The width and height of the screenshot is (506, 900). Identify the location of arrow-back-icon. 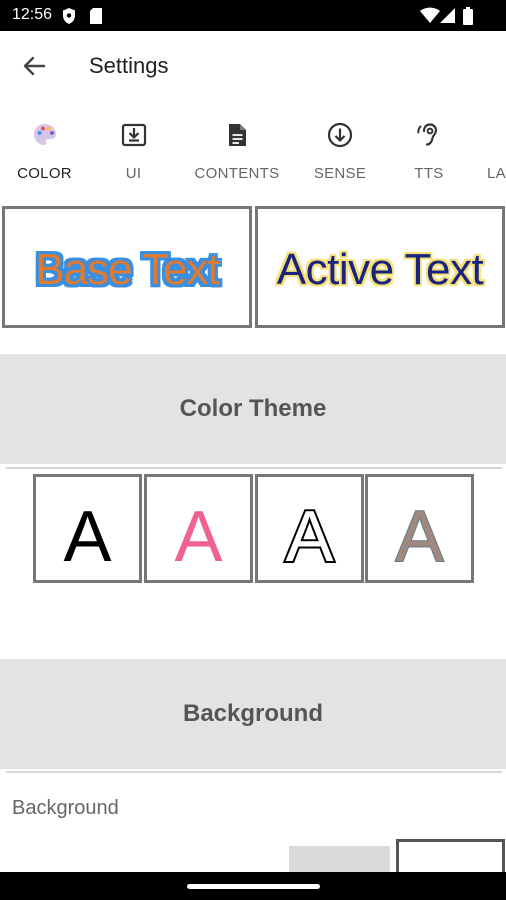
(34, 66).